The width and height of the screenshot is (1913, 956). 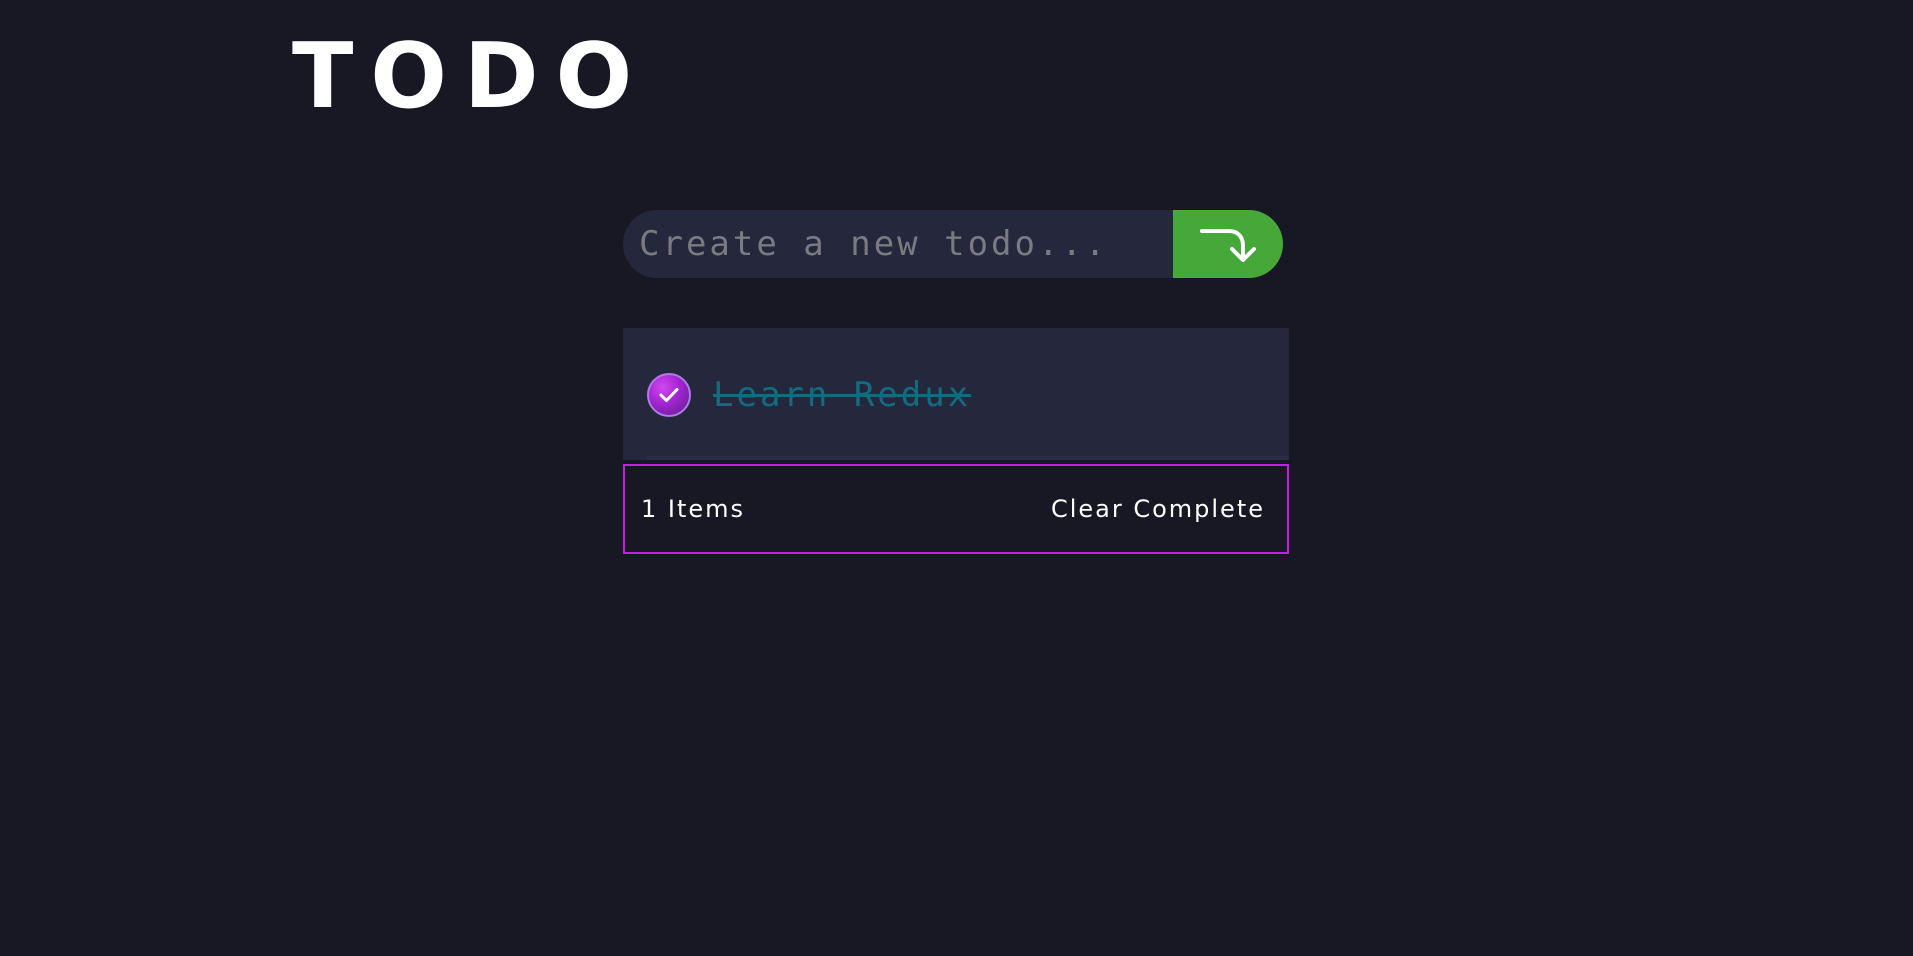 What do you see at coordinates (956, 509) in the screenshot?
I see `todo-footer: 1 Items Clear Complete` at bounding box center [956, 509].